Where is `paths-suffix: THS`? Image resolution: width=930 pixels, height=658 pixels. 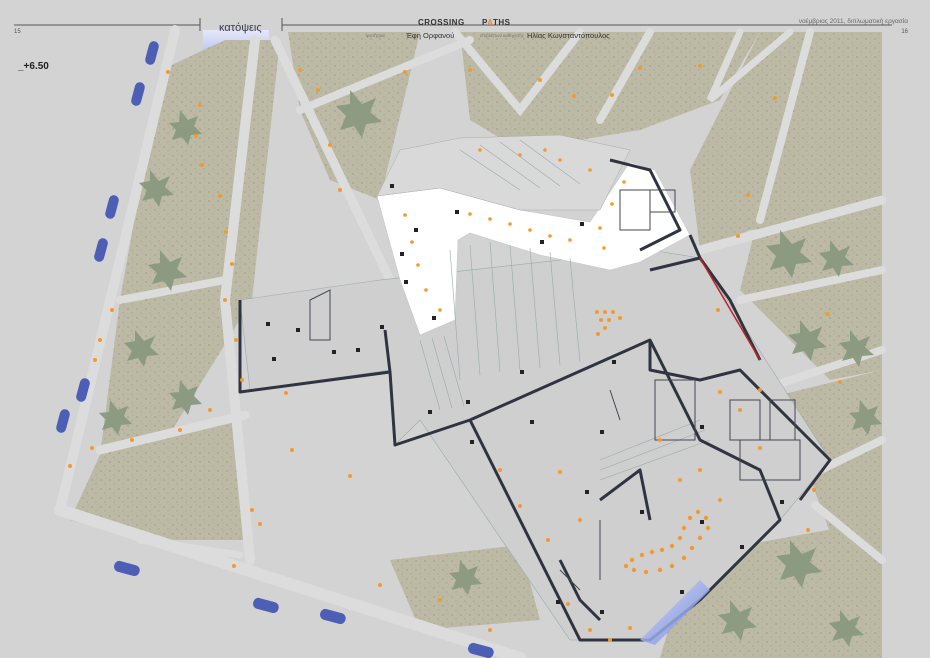 paths-suffix: THS is located at coordinates (501, 22).